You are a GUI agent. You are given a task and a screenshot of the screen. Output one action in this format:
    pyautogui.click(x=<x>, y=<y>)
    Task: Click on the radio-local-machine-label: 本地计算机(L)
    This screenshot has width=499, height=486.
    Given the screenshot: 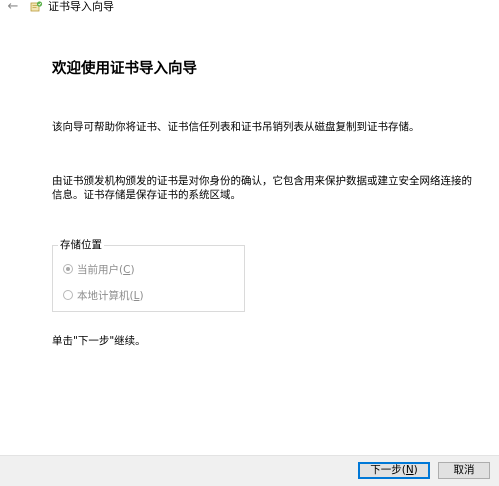 What is the action you would take?
    pyautogui.click(x=110, y=295)
    